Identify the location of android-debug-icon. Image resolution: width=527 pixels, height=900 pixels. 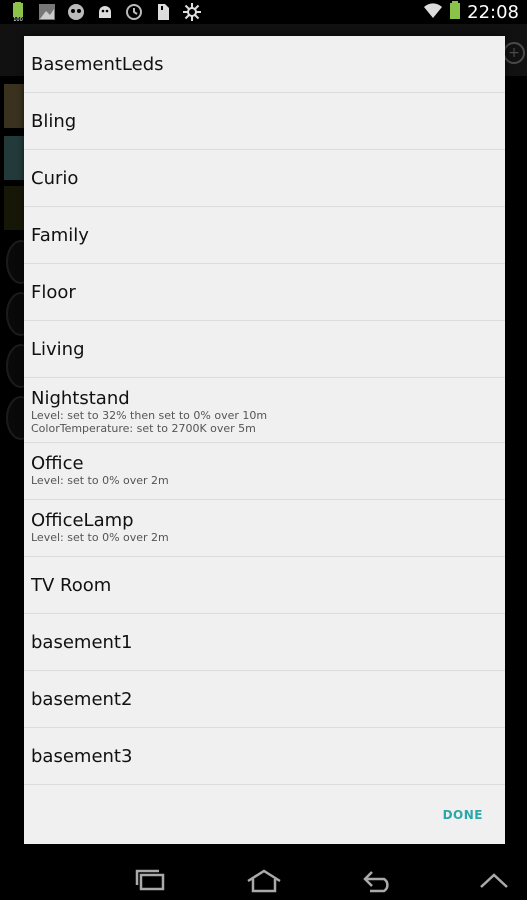
(105, 12).